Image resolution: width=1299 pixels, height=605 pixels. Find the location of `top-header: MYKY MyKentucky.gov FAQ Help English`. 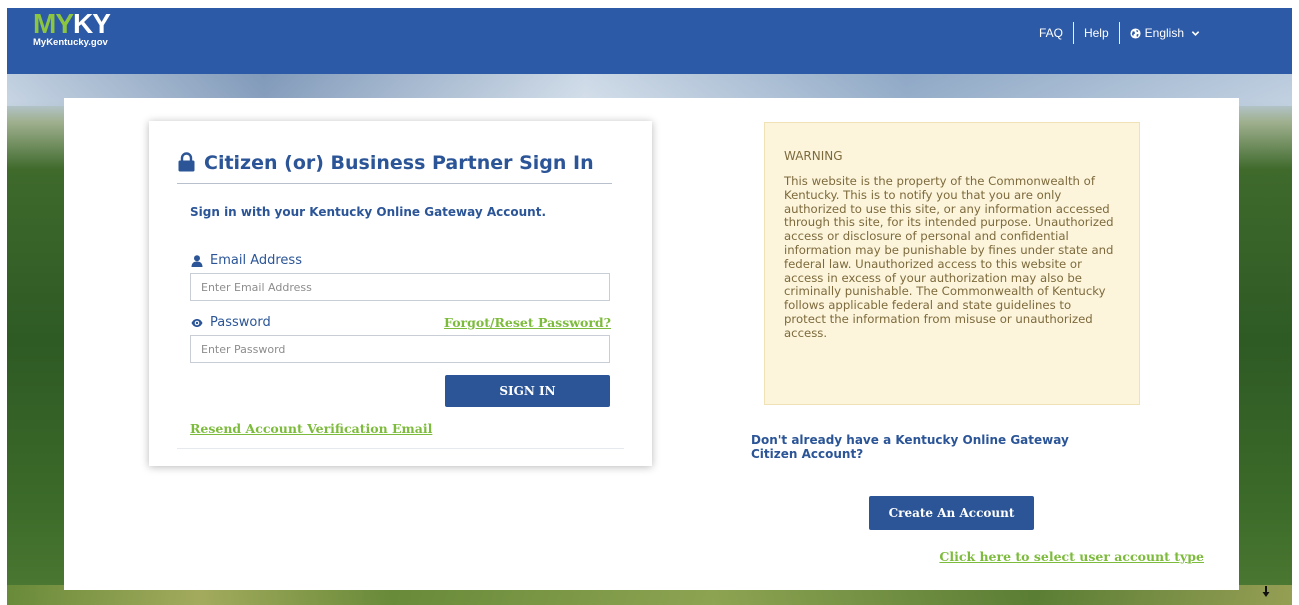

top-header: MYKY MyKentucky.gov FAQ Help English is located at coordinates (649, 41).